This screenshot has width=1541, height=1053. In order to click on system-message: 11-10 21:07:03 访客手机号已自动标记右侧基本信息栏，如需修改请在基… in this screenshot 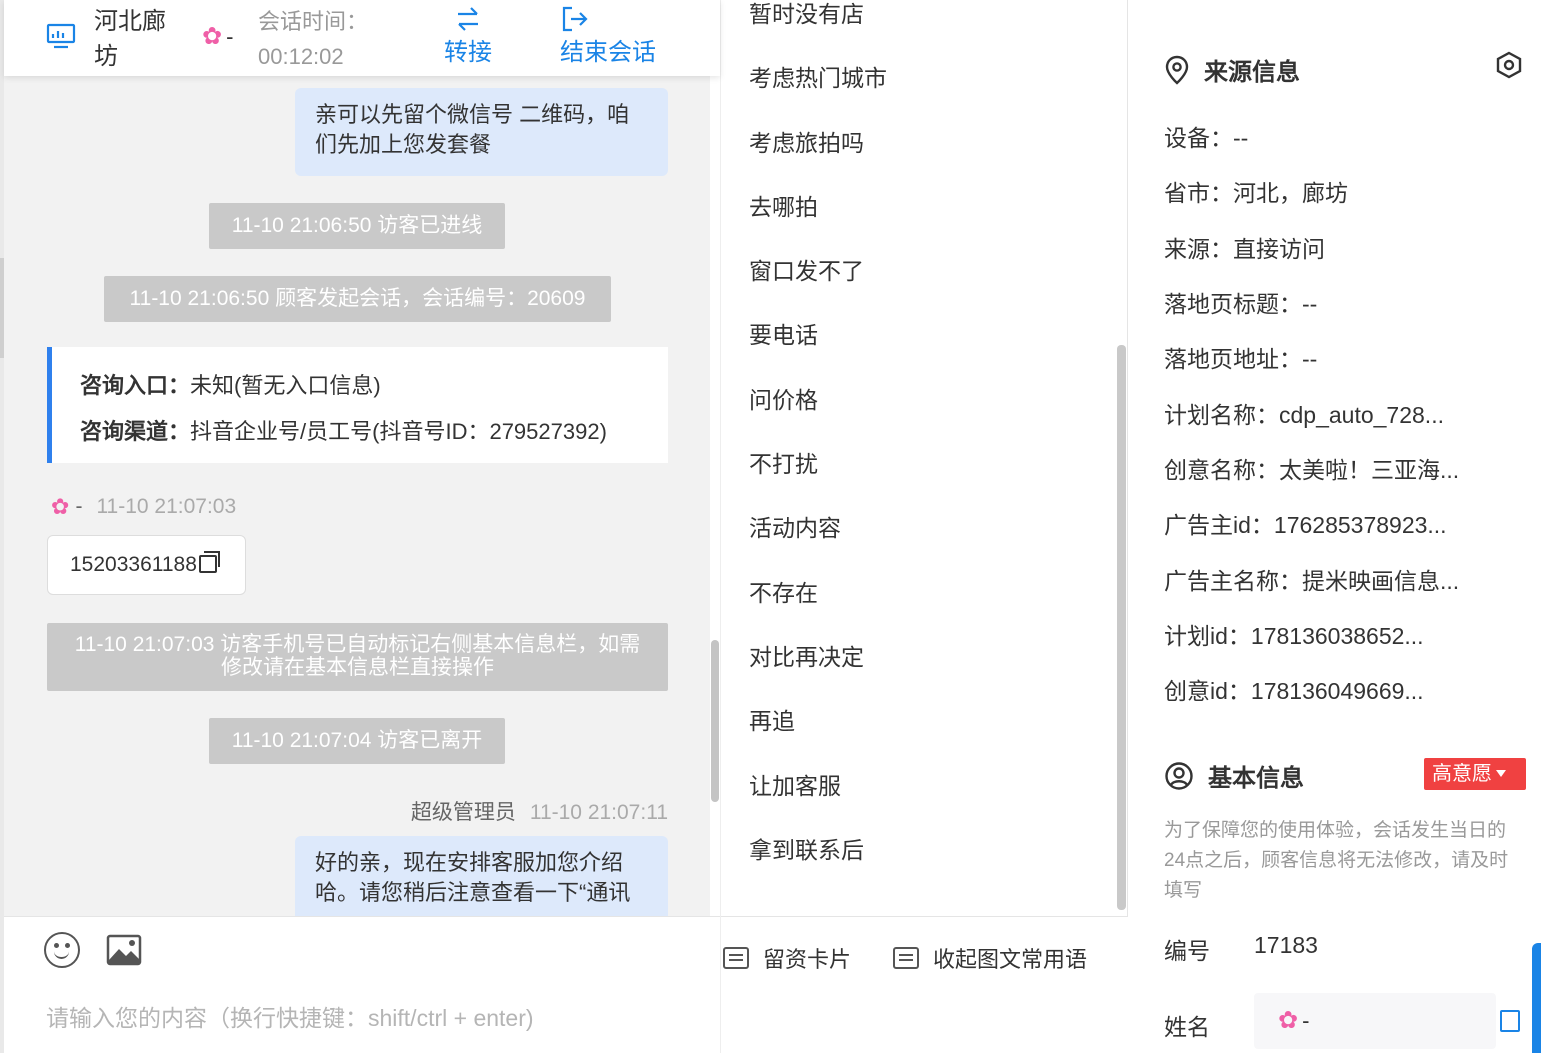, I will do `click(357, 657)`.